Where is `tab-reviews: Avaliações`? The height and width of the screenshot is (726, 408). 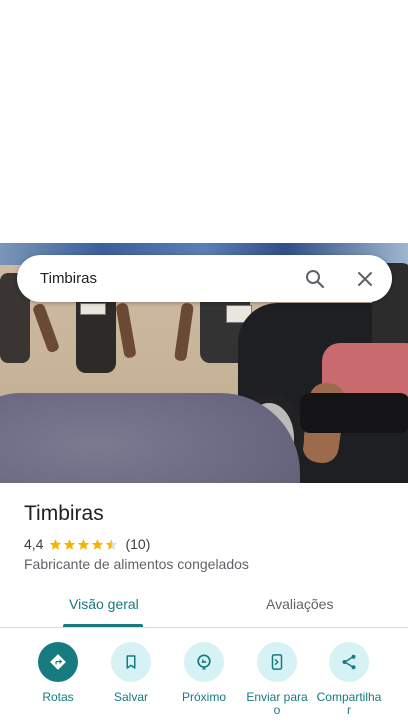
tab-reviews: Avaliações is located at coordinates (299, 604).